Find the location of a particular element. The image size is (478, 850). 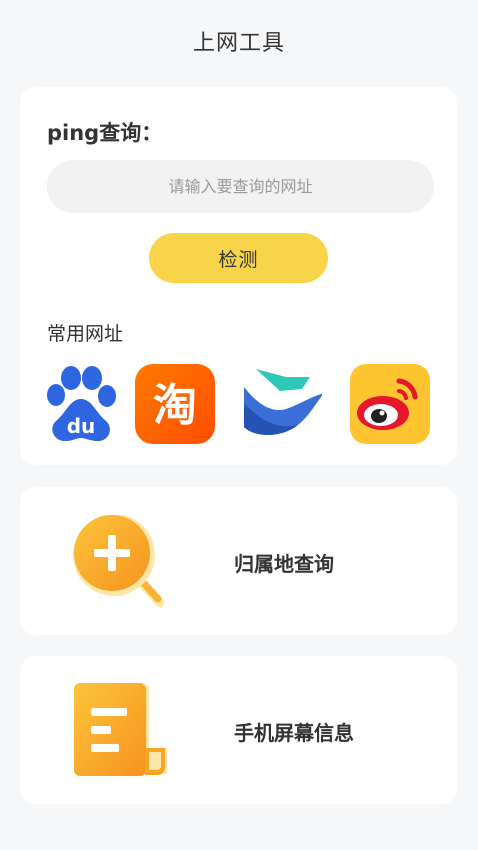

location-lookup-label: 归属地查询 is located at coordinates (284, 564).